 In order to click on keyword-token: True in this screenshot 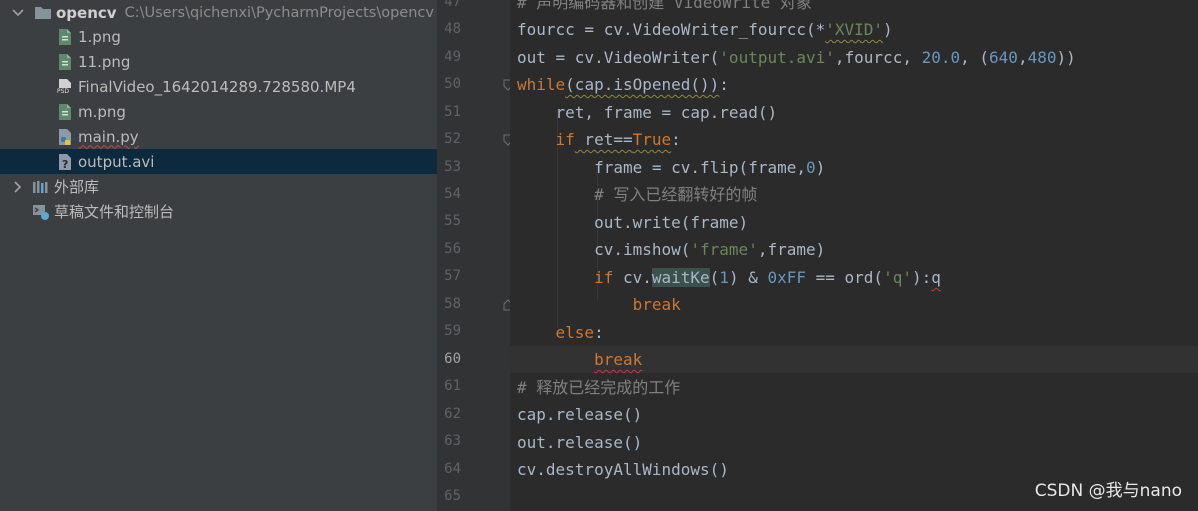, I will do `click(652, 139)`.